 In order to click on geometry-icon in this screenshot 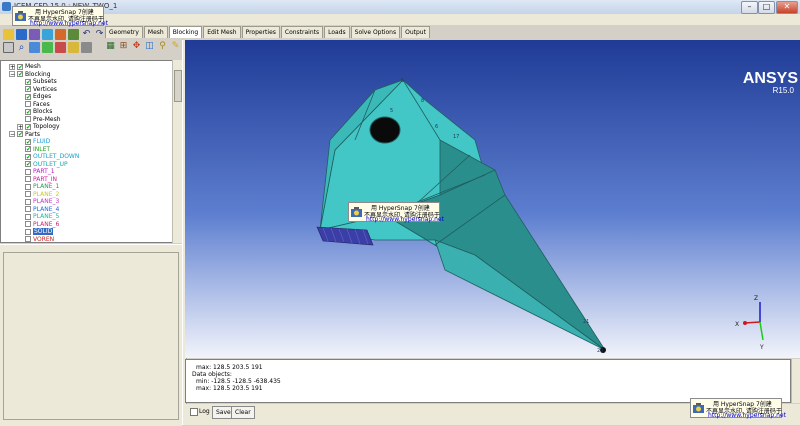, I will do `click(34, 34)`.